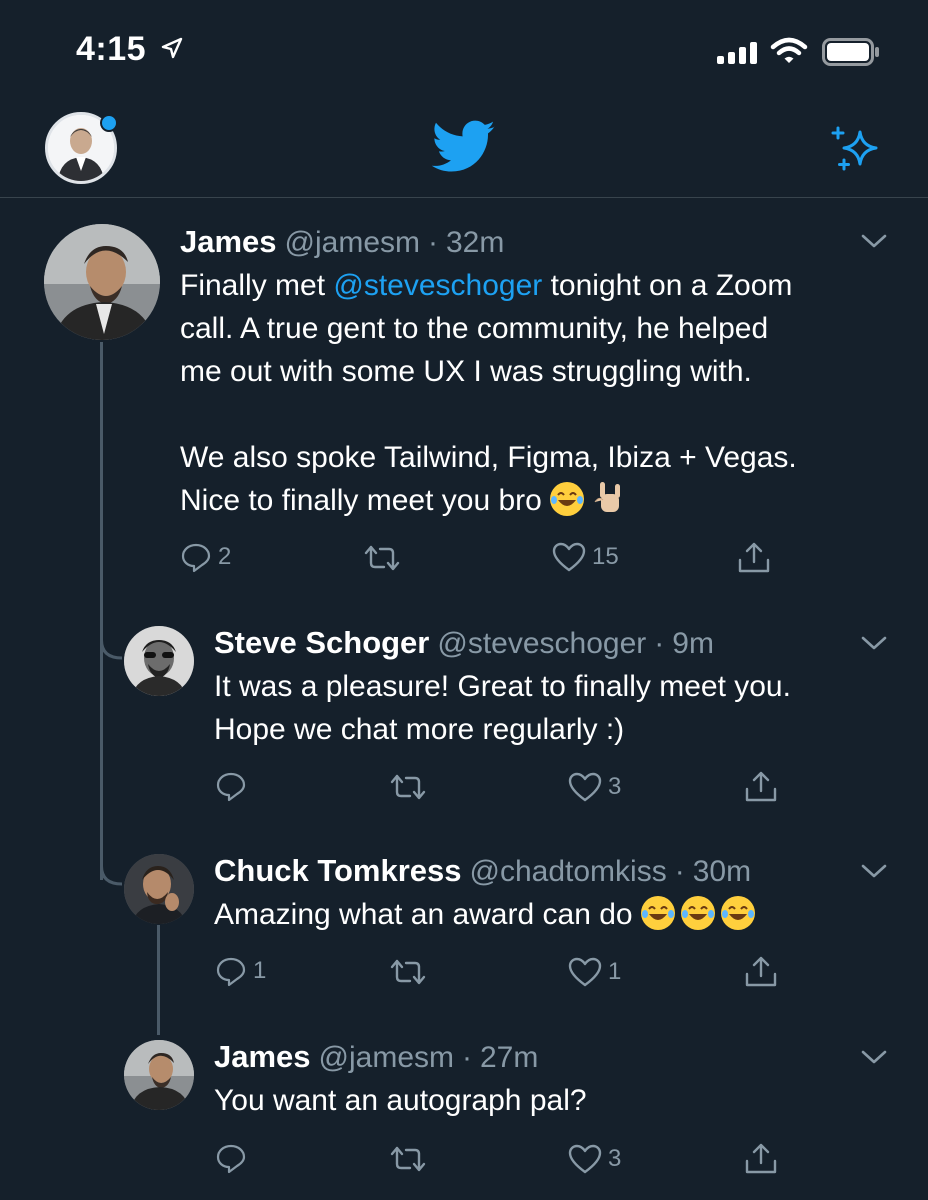 The image size is (928, 1200). I want to click on tweet-timestamp: 27m, so click(509, 1058).